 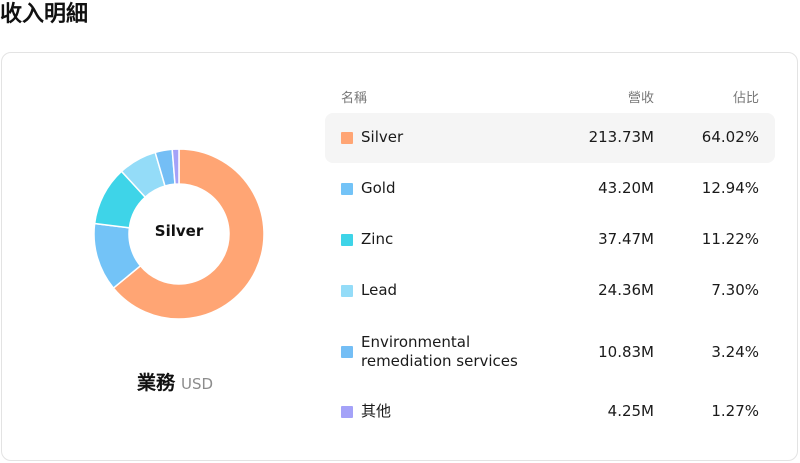 What do you see at coordinates (640, 98) in the screenshot?
I see `column-header-revenue: 營收` at bounding box center [640, 98].